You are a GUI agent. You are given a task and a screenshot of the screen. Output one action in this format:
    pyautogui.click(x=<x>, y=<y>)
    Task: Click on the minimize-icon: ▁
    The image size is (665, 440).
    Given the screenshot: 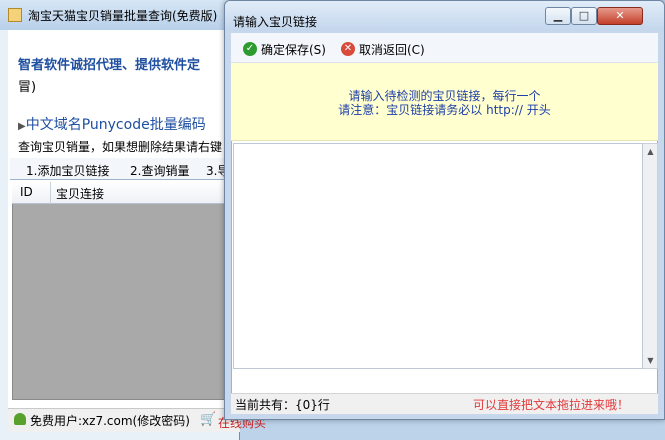 What is the action you would take?
    pyautogui.click(x=558, y=15)
    